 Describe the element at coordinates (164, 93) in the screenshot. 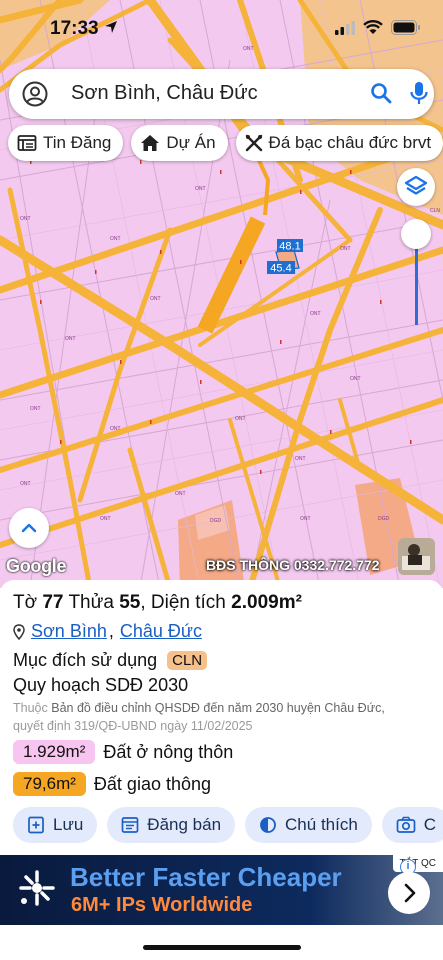

I see `search-input: Sơn Bình, Châu Đức` at that location.